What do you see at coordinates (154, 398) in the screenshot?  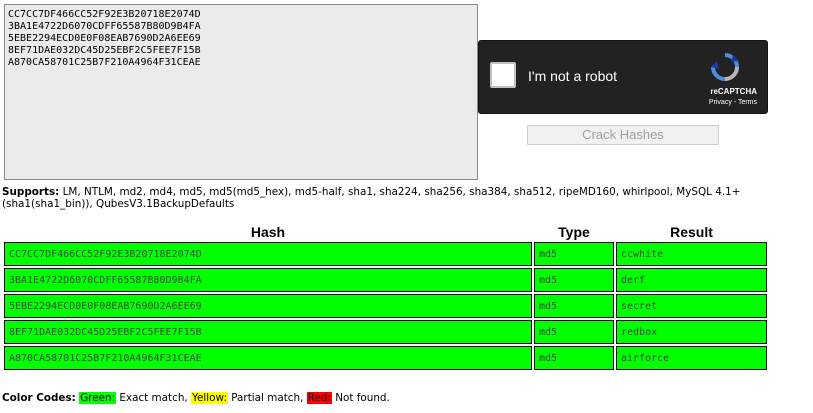 I see `legend-green-text: Exact match,` at bounding box center [154, 398].